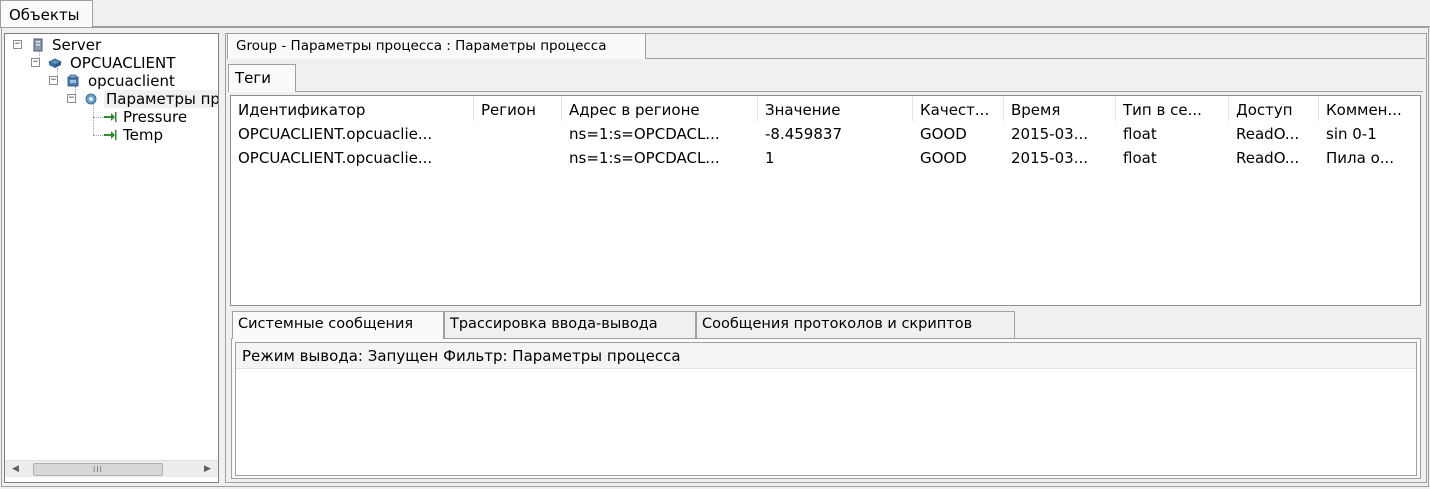 The height and width of the screenshot is (489, 1430). I want to click on tree-node-pressure: Pressure, so click(111, 117).